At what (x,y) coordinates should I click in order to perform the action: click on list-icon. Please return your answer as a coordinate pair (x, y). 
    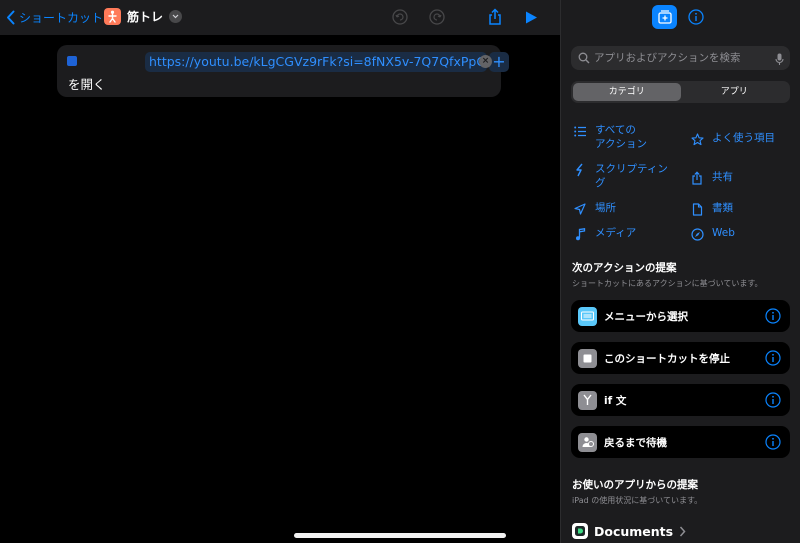
    Looking at the image, I should click on (580, 131).